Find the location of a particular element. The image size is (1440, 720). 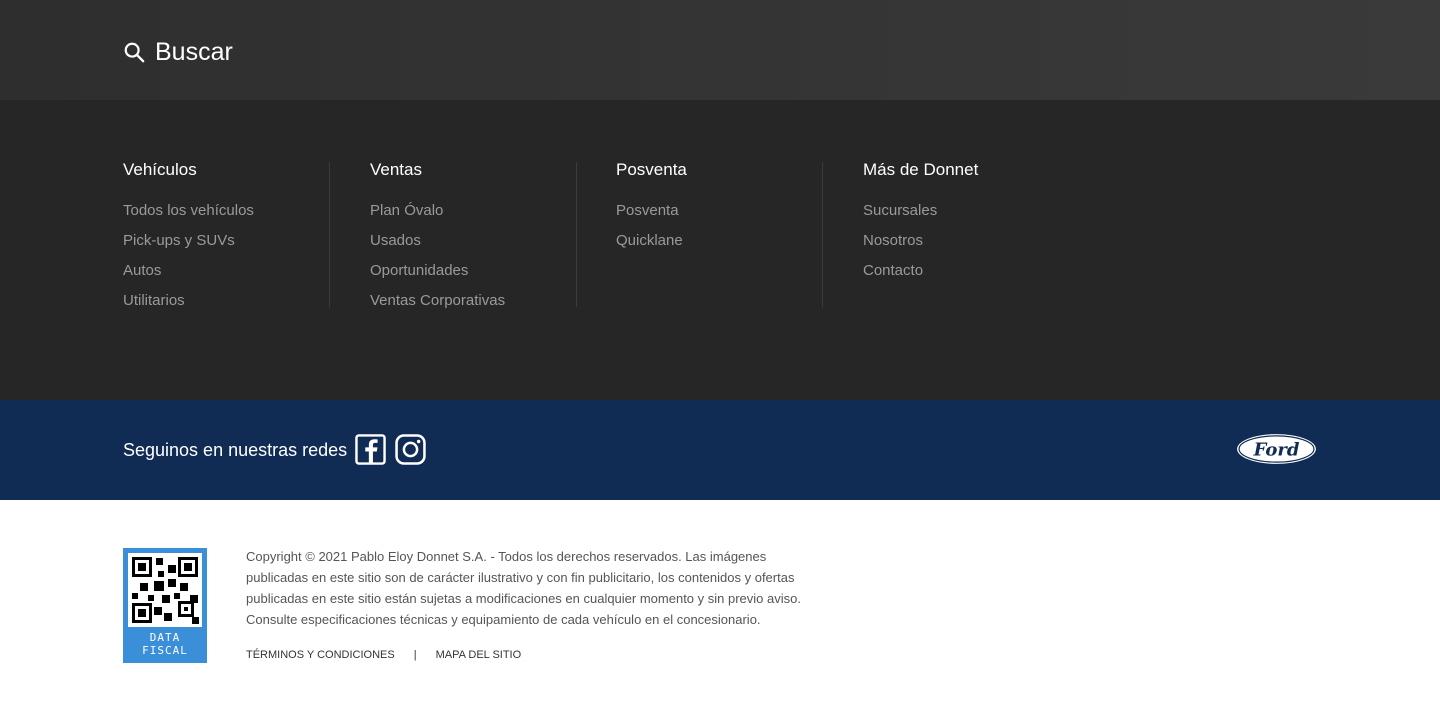

instagram-icon is located at coordinates (410, 449).